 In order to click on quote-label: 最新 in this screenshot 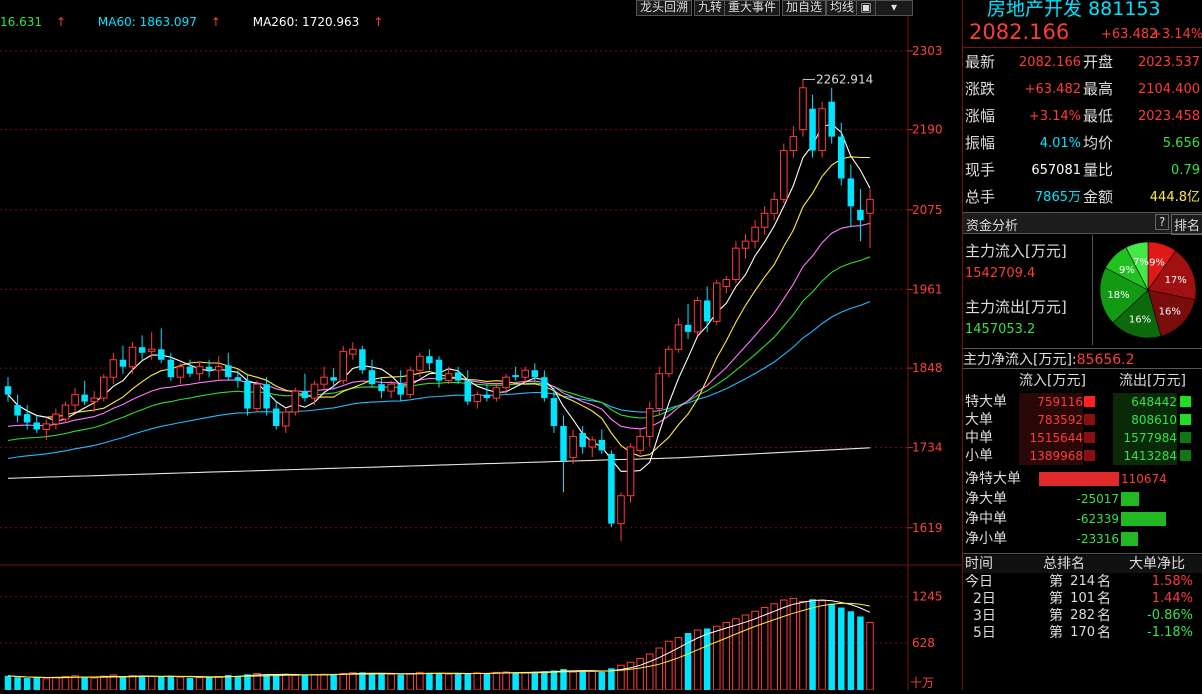, I will do `click(980, 62)`.